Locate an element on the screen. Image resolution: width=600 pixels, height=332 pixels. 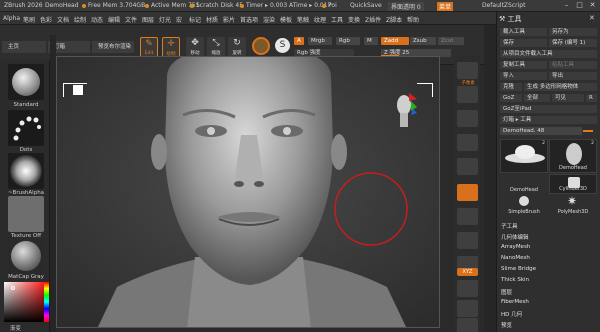
frame-icon is located at coordinates (467, 288).